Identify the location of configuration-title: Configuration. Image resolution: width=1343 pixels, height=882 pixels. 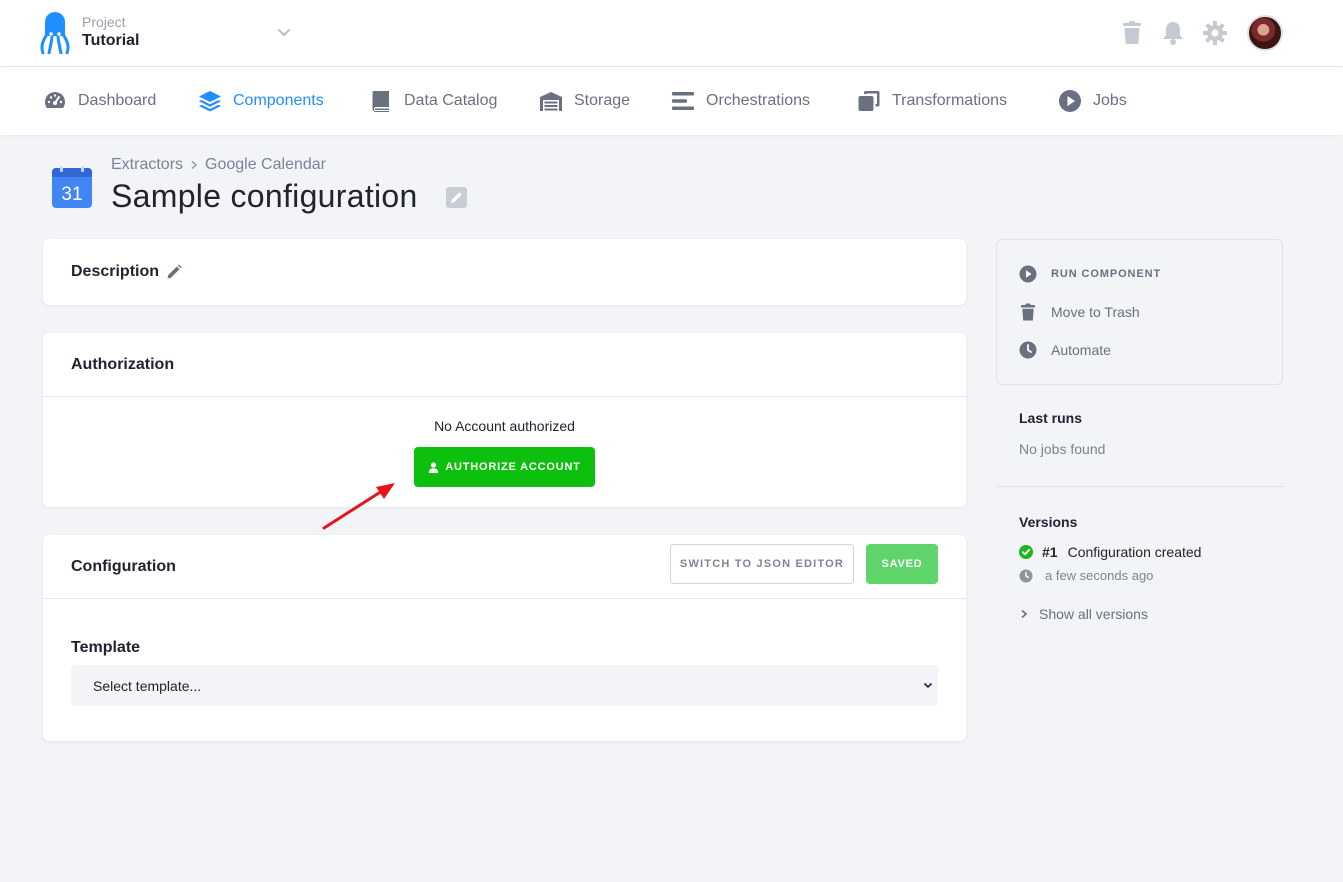
(123, 566).